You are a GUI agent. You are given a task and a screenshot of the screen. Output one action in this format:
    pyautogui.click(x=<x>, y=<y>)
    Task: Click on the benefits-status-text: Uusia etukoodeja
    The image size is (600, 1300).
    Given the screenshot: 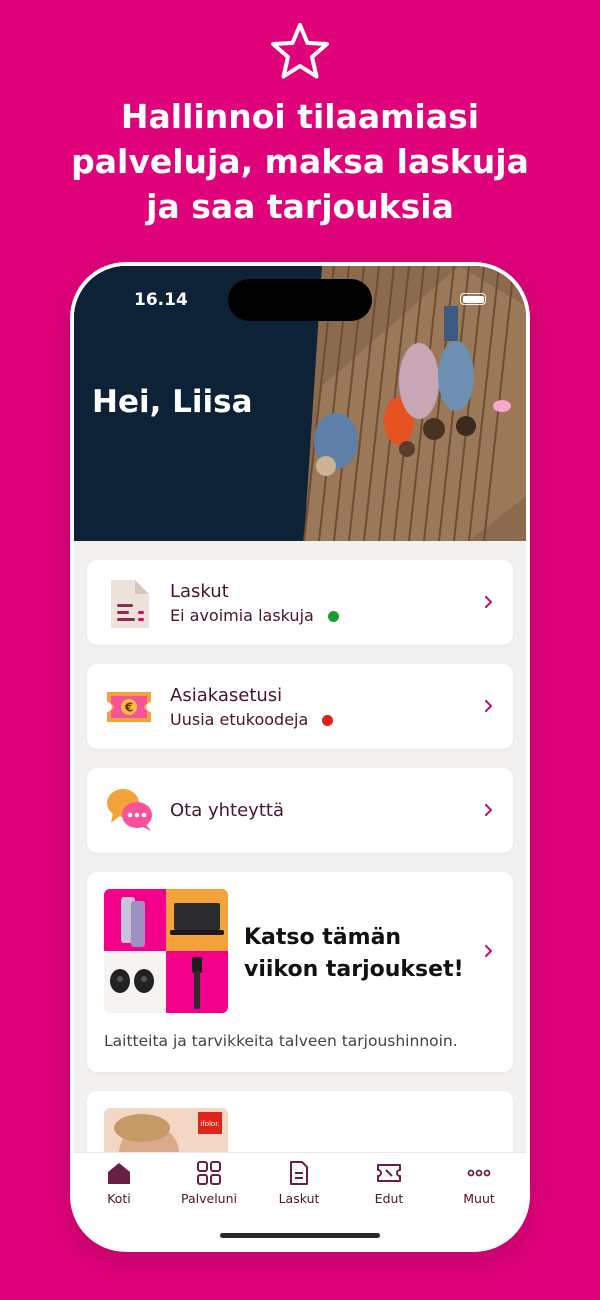 What is the action you would take?
    pyautogui.click(x=239, y=719)
    